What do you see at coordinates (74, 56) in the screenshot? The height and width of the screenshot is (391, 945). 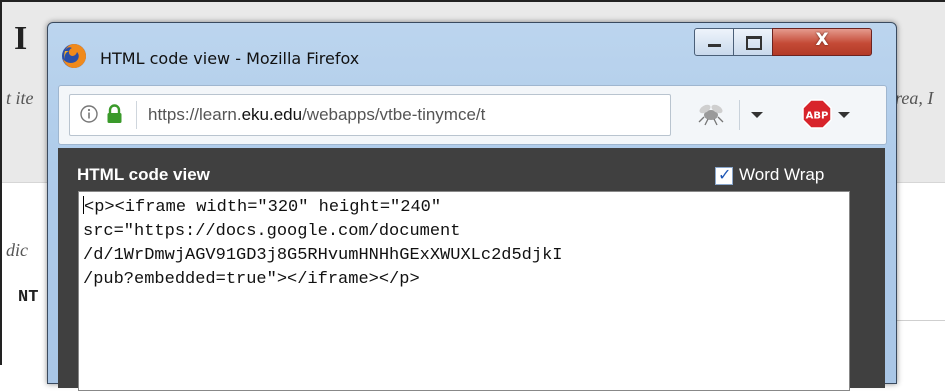 I see `firefox-logo-icon` at bounding box center [74, 56].